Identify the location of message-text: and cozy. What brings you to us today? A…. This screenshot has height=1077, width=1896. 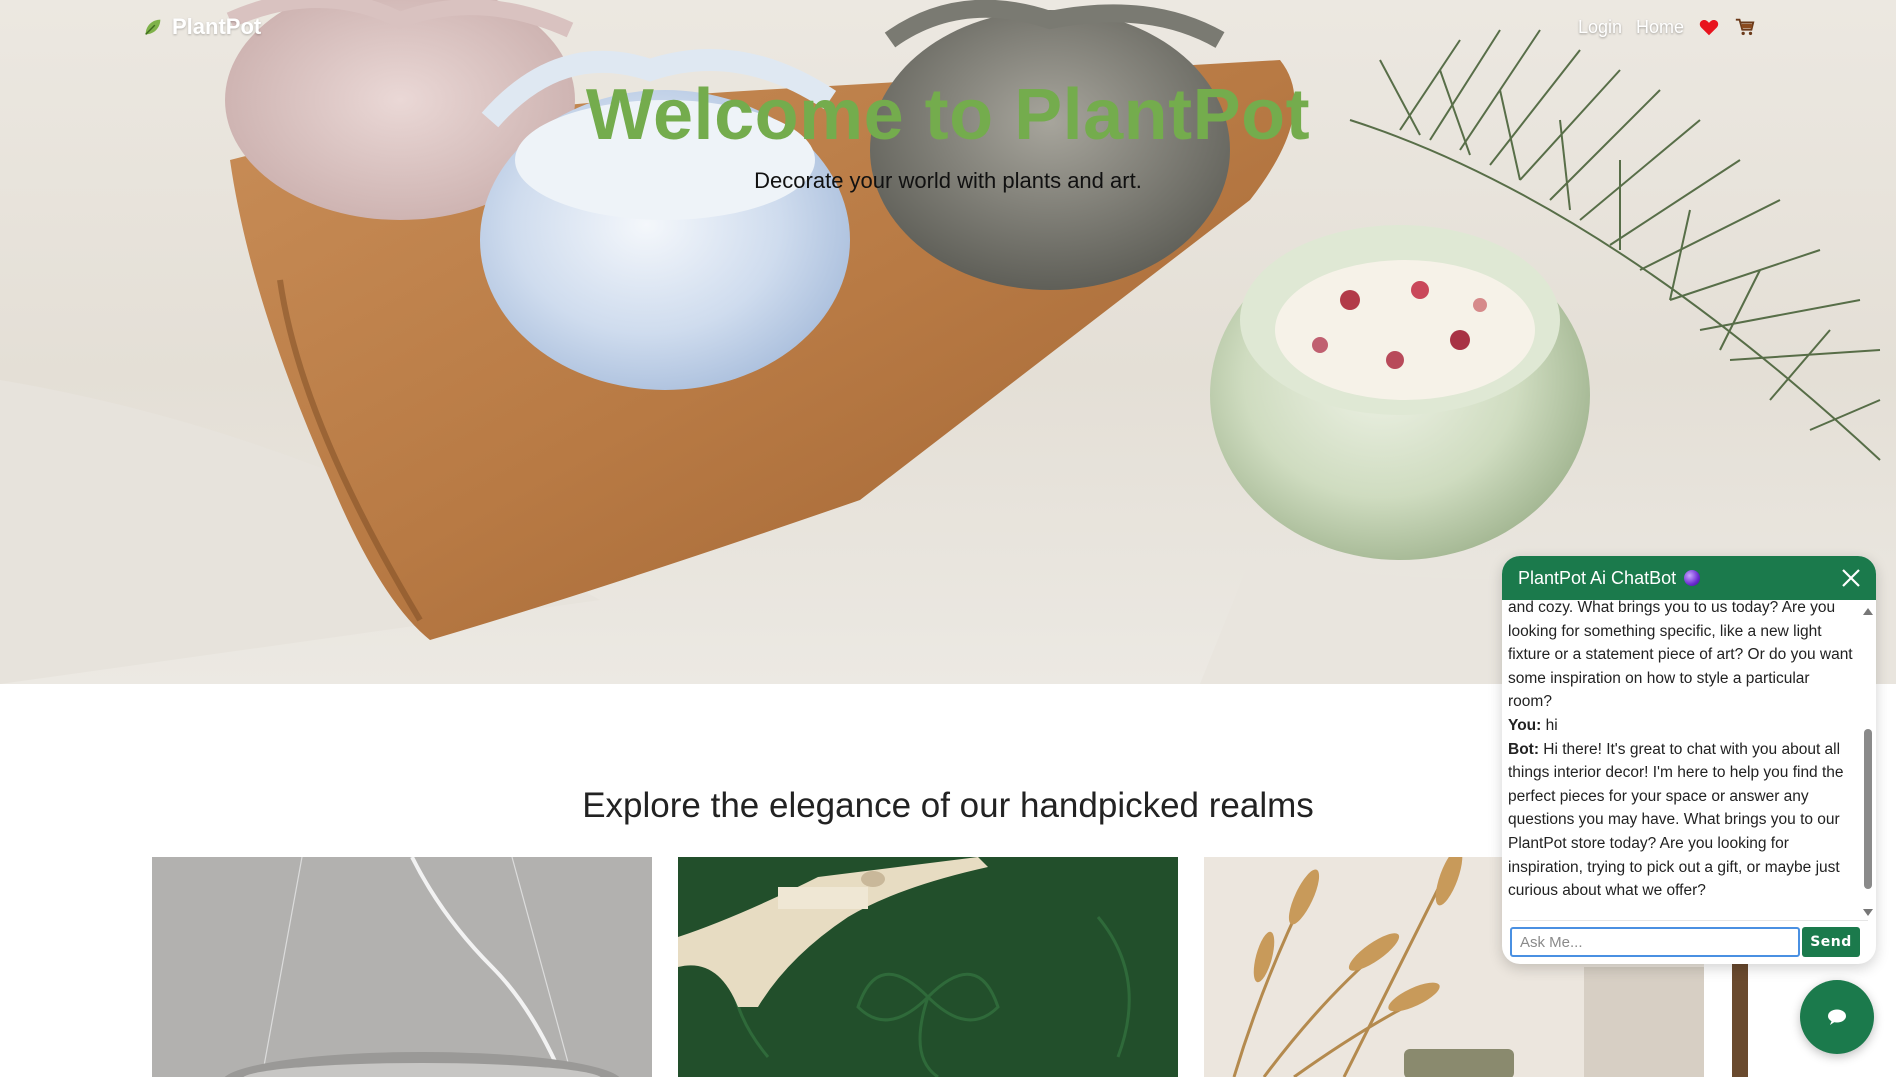
(1680, 655).